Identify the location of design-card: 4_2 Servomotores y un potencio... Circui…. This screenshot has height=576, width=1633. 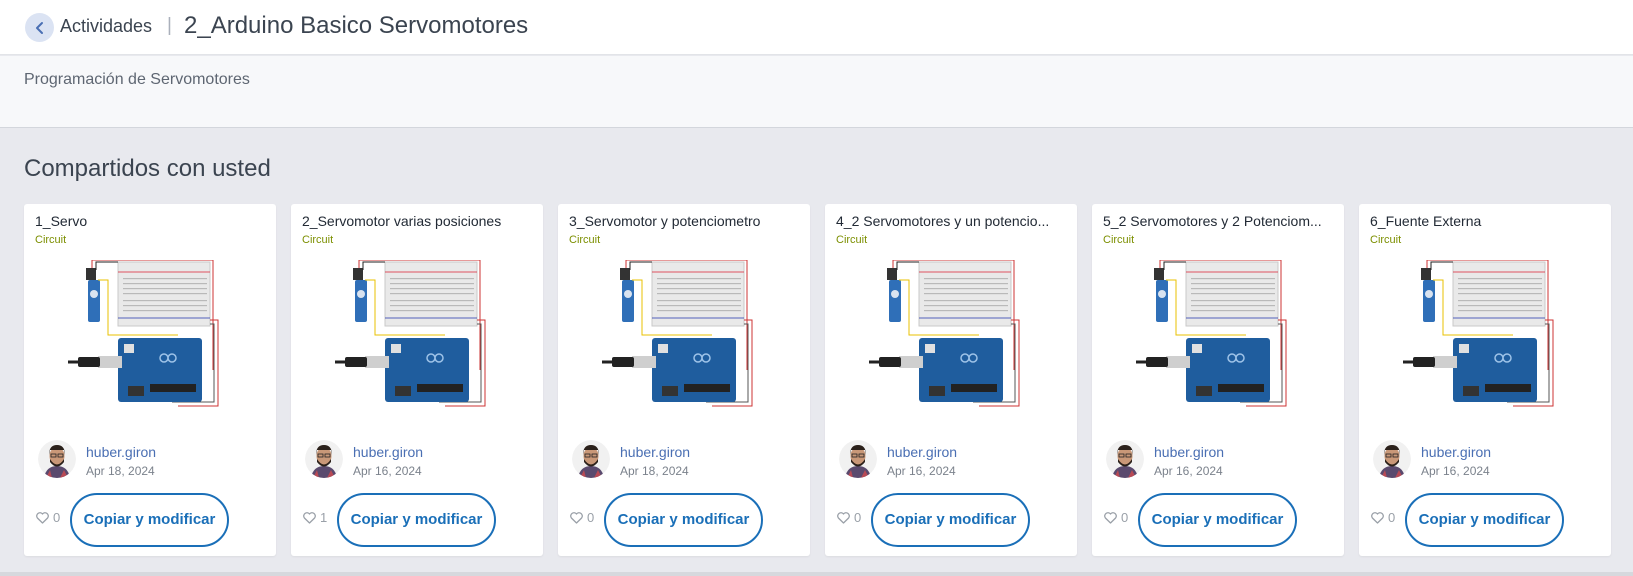
(951, 380).